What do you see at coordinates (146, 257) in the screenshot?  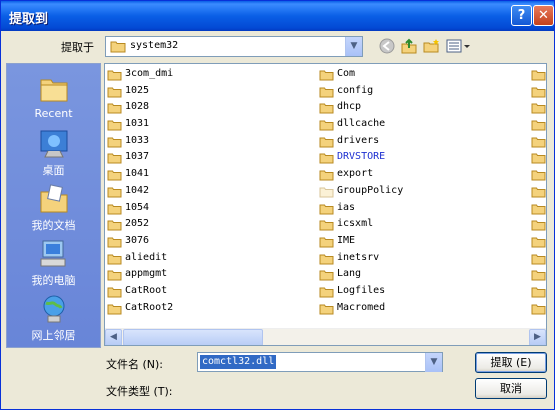 I see `folder-name: aliedit` at bounding box center [146, 257].